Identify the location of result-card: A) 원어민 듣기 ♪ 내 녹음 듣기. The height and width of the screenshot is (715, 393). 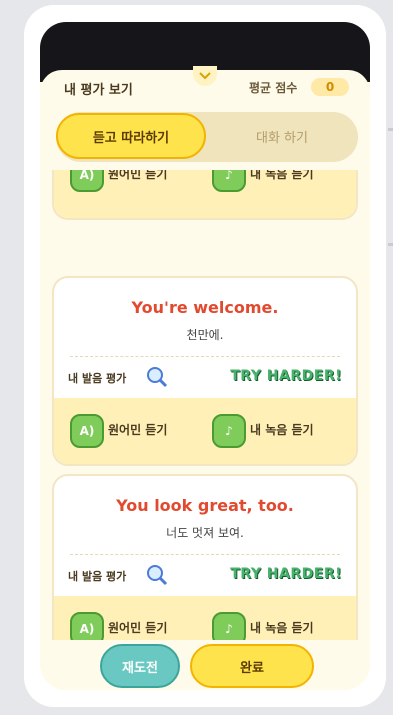
(205, 195).